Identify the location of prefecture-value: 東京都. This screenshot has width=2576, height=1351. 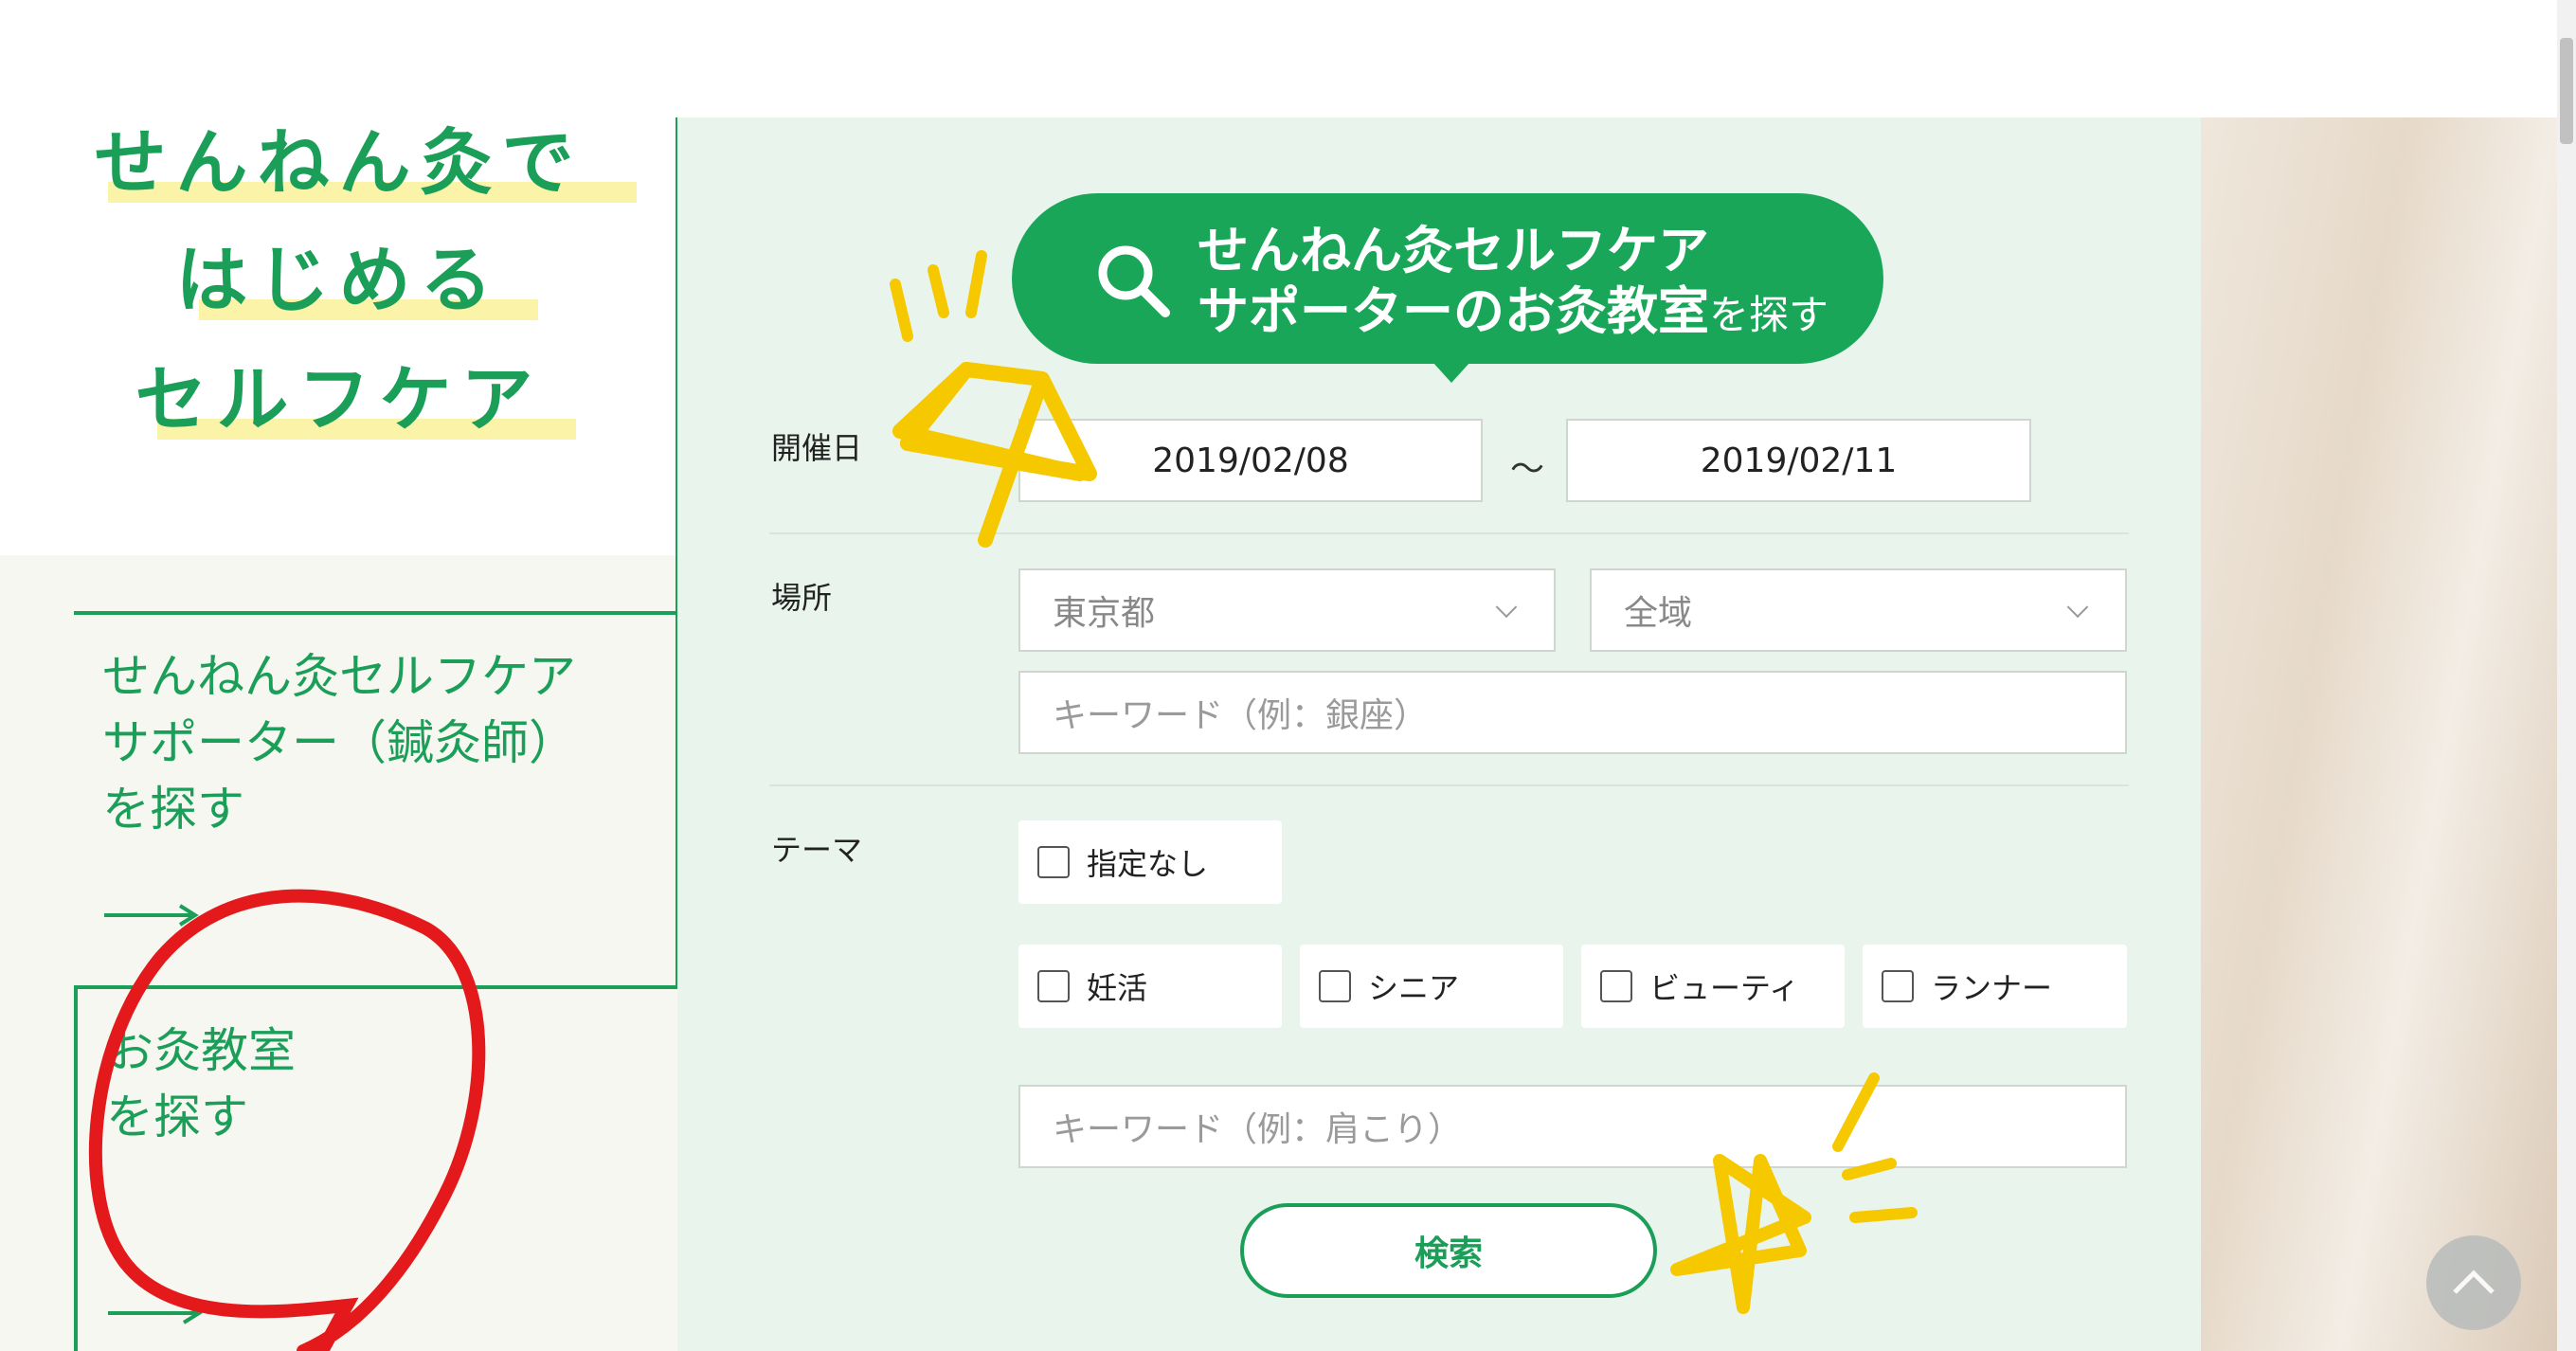
(1104, 613).